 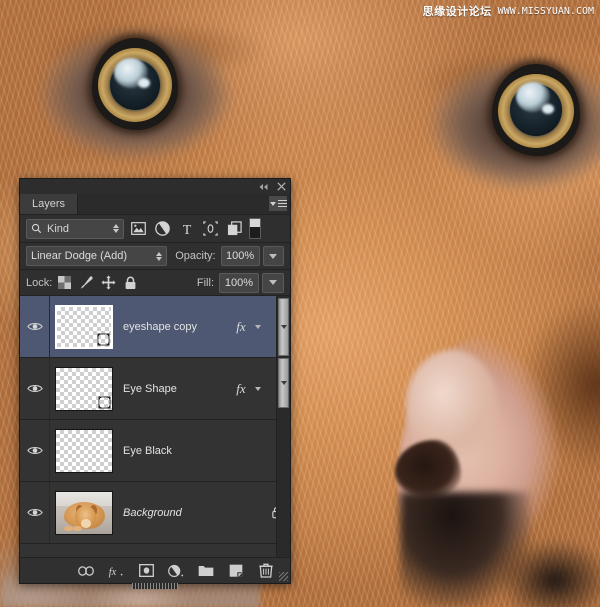 What do you see at coordinates (155, 186) in the screenshot?
I see `panel-titlebar` at bounding box center [155, 186].